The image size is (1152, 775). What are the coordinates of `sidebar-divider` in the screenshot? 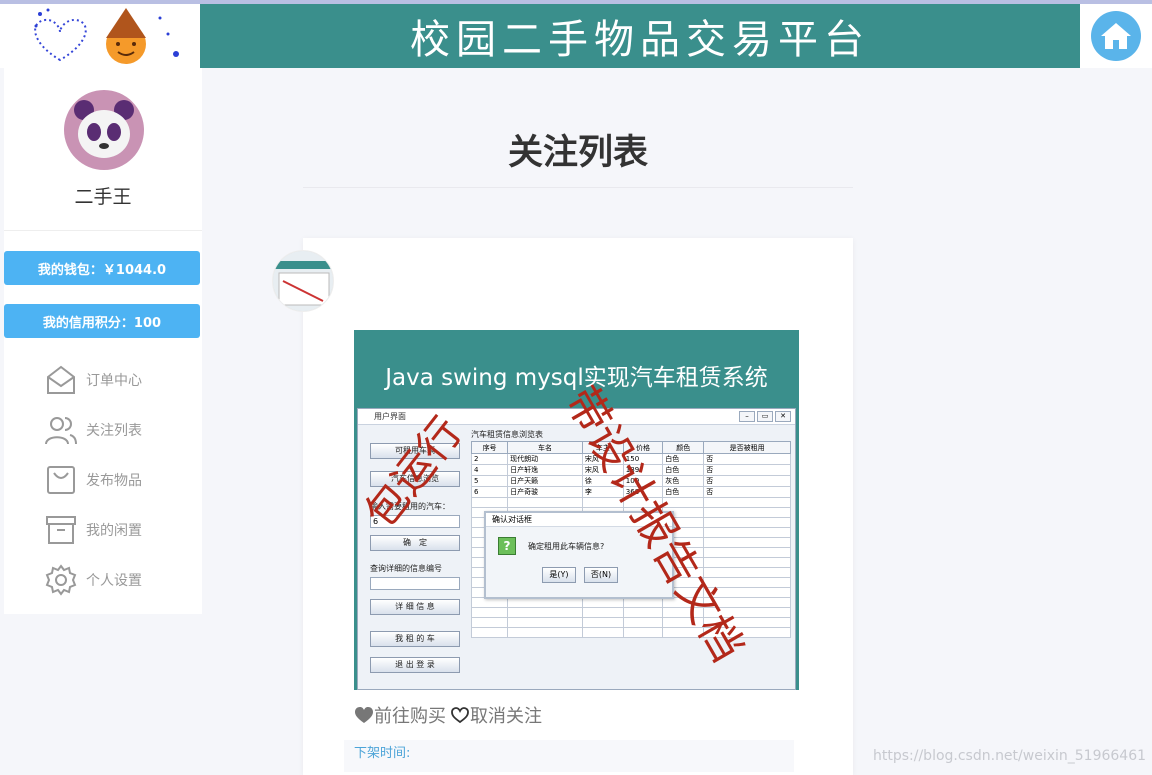 It's located at (103, 230).